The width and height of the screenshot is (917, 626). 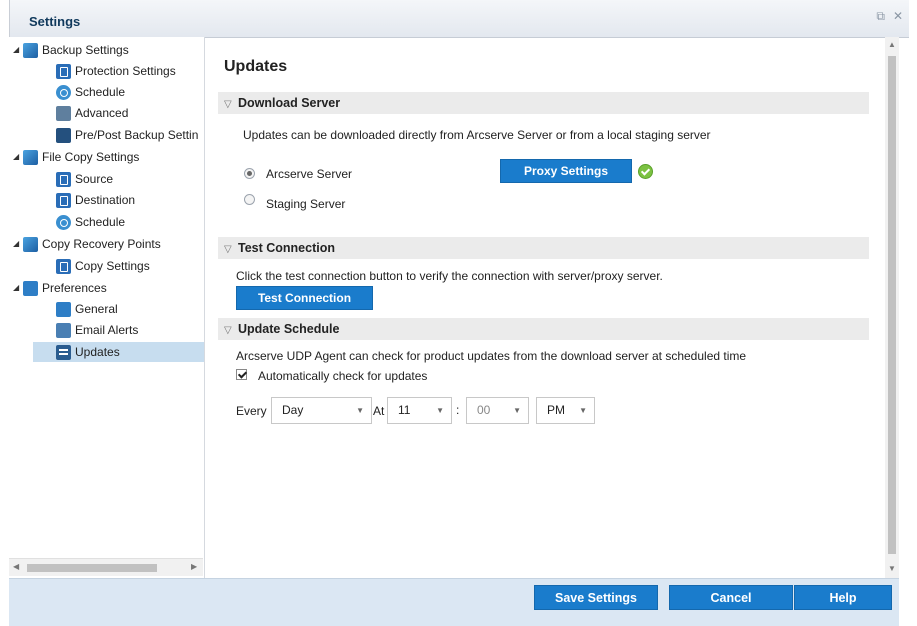 What do you see at coordinates (63, 330) in the screenshot?
I see `email-icon` at bounding box center [63, 330].